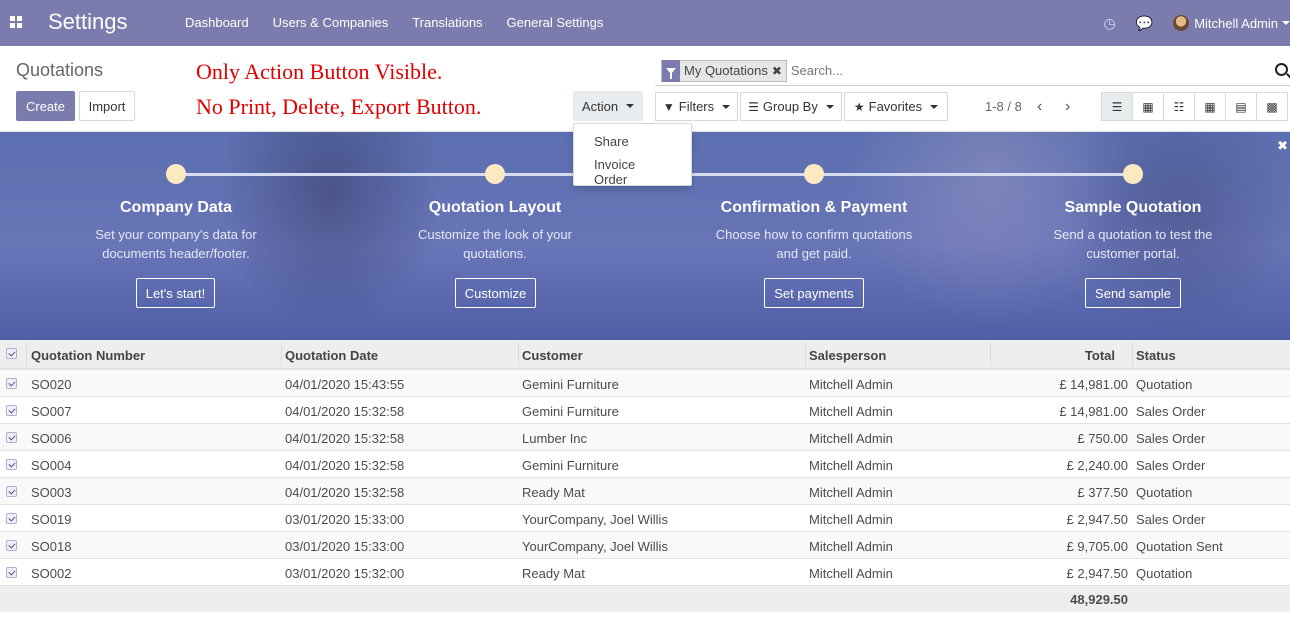 Image resolution: width=1290 pixels, height=637 pixels. What do you see at coordinates (1286, 23) in the screenshot?
I see `chevron-down-icon` at bounding box center [1286, 23].